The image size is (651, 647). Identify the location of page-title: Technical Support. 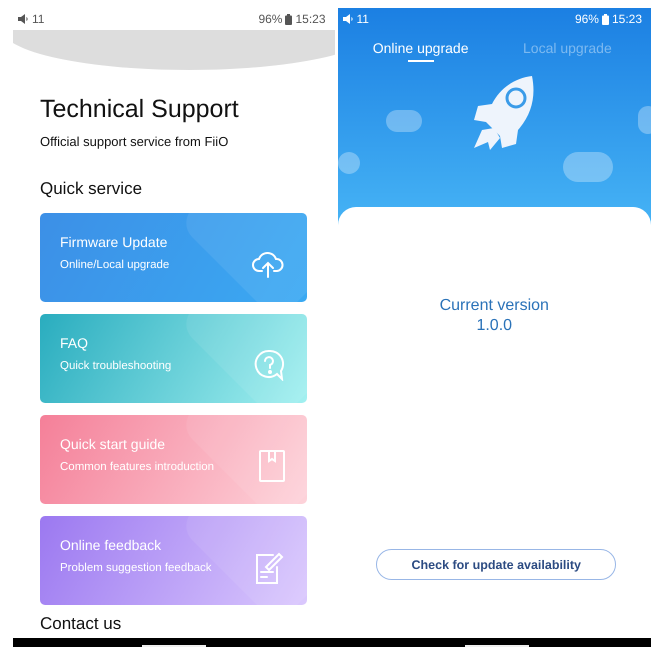
(140, 109).